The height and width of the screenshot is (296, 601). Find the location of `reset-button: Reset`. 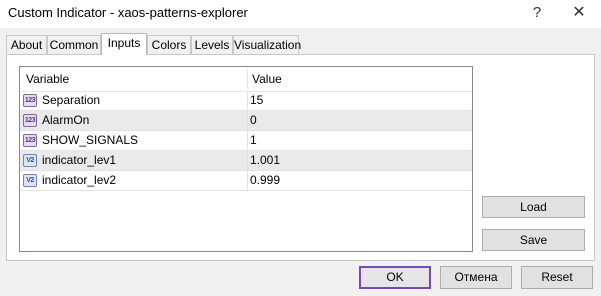

reset-button: Reset is located at coordinates (557, 277).